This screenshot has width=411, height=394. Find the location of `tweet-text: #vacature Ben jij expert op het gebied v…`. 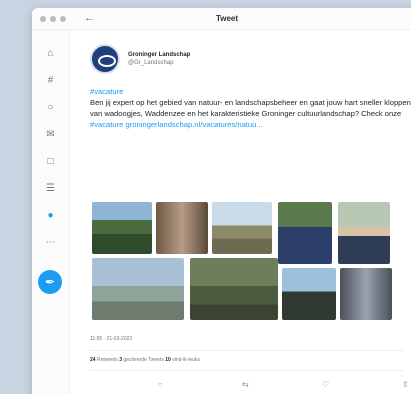

tweet-text: #vacature Ben jij expert op het gebied v… is located at coordinates (250, 108).